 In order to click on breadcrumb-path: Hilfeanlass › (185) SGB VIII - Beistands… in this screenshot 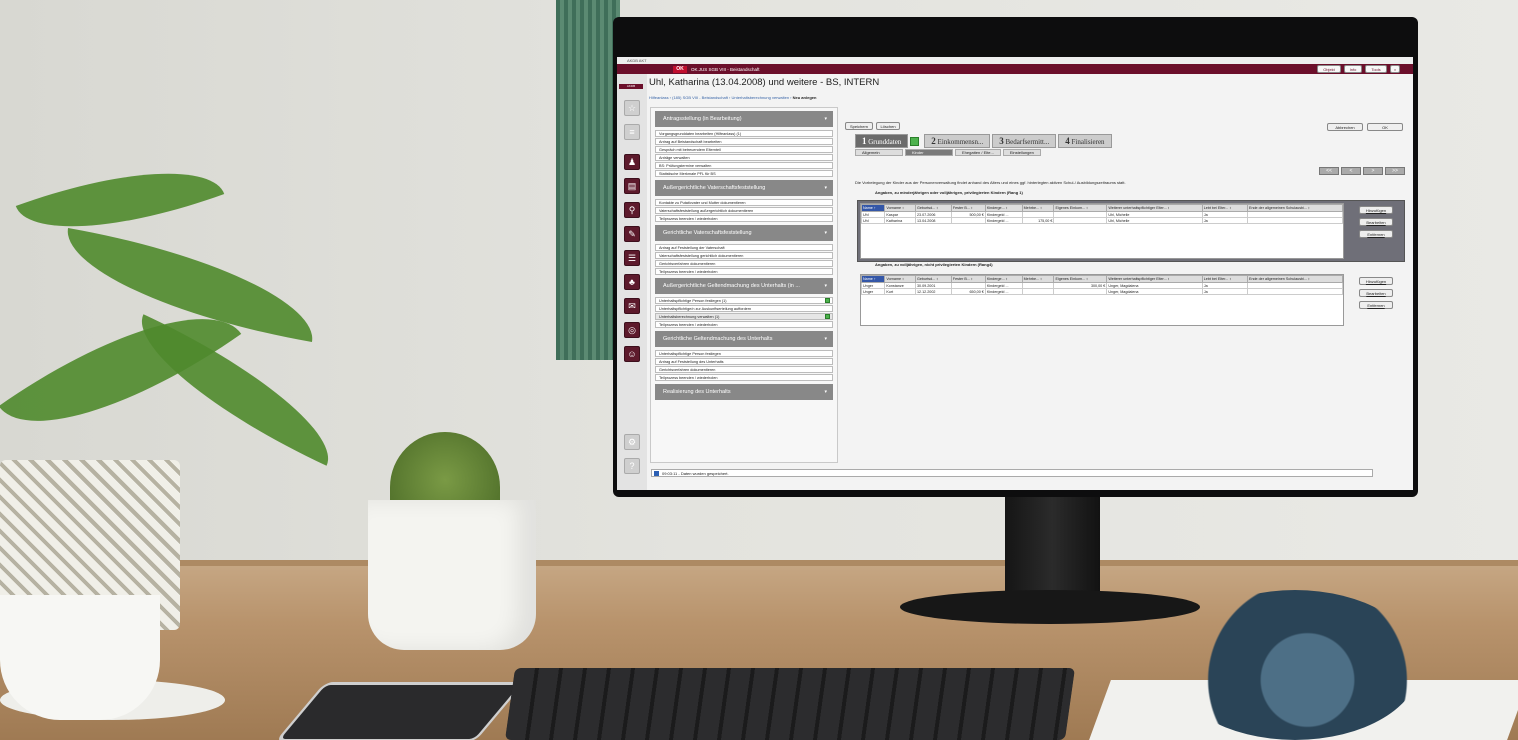, I will do `click(720, 97)`.